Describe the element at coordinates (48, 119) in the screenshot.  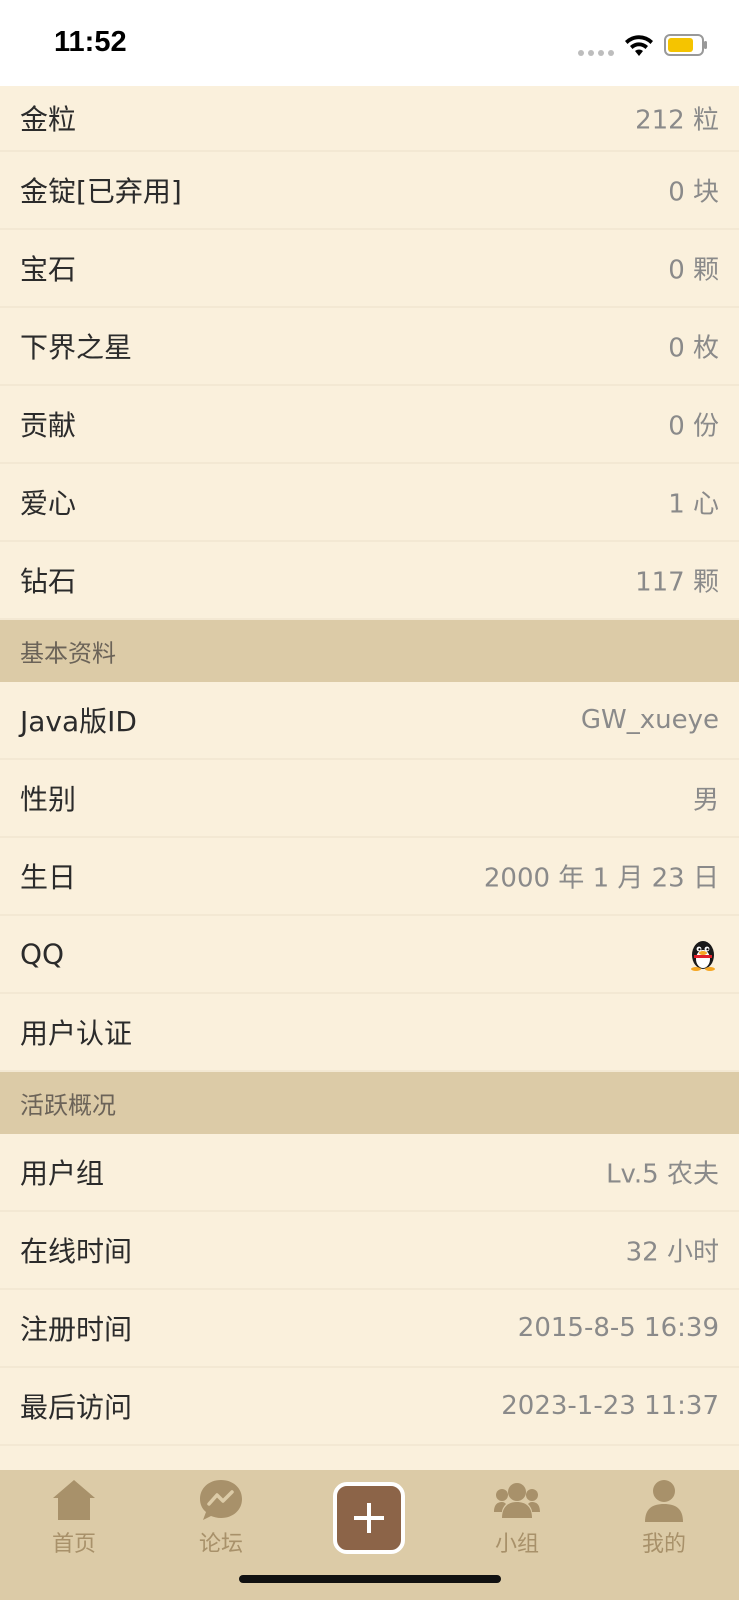
I see `row-label: 金粒` at that location.